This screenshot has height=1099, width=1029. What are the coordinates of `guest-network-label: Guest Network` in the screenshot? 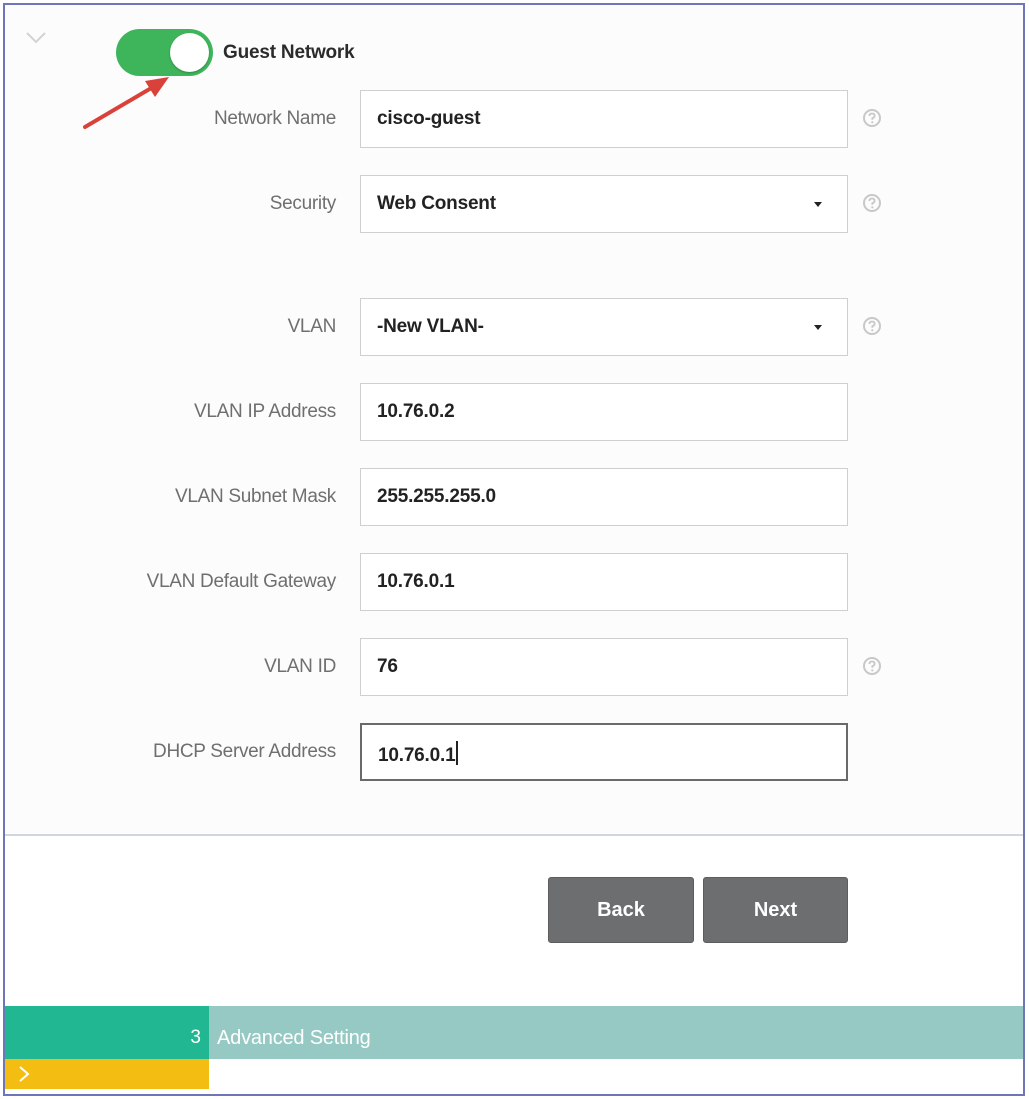 It's located at (289, 52).